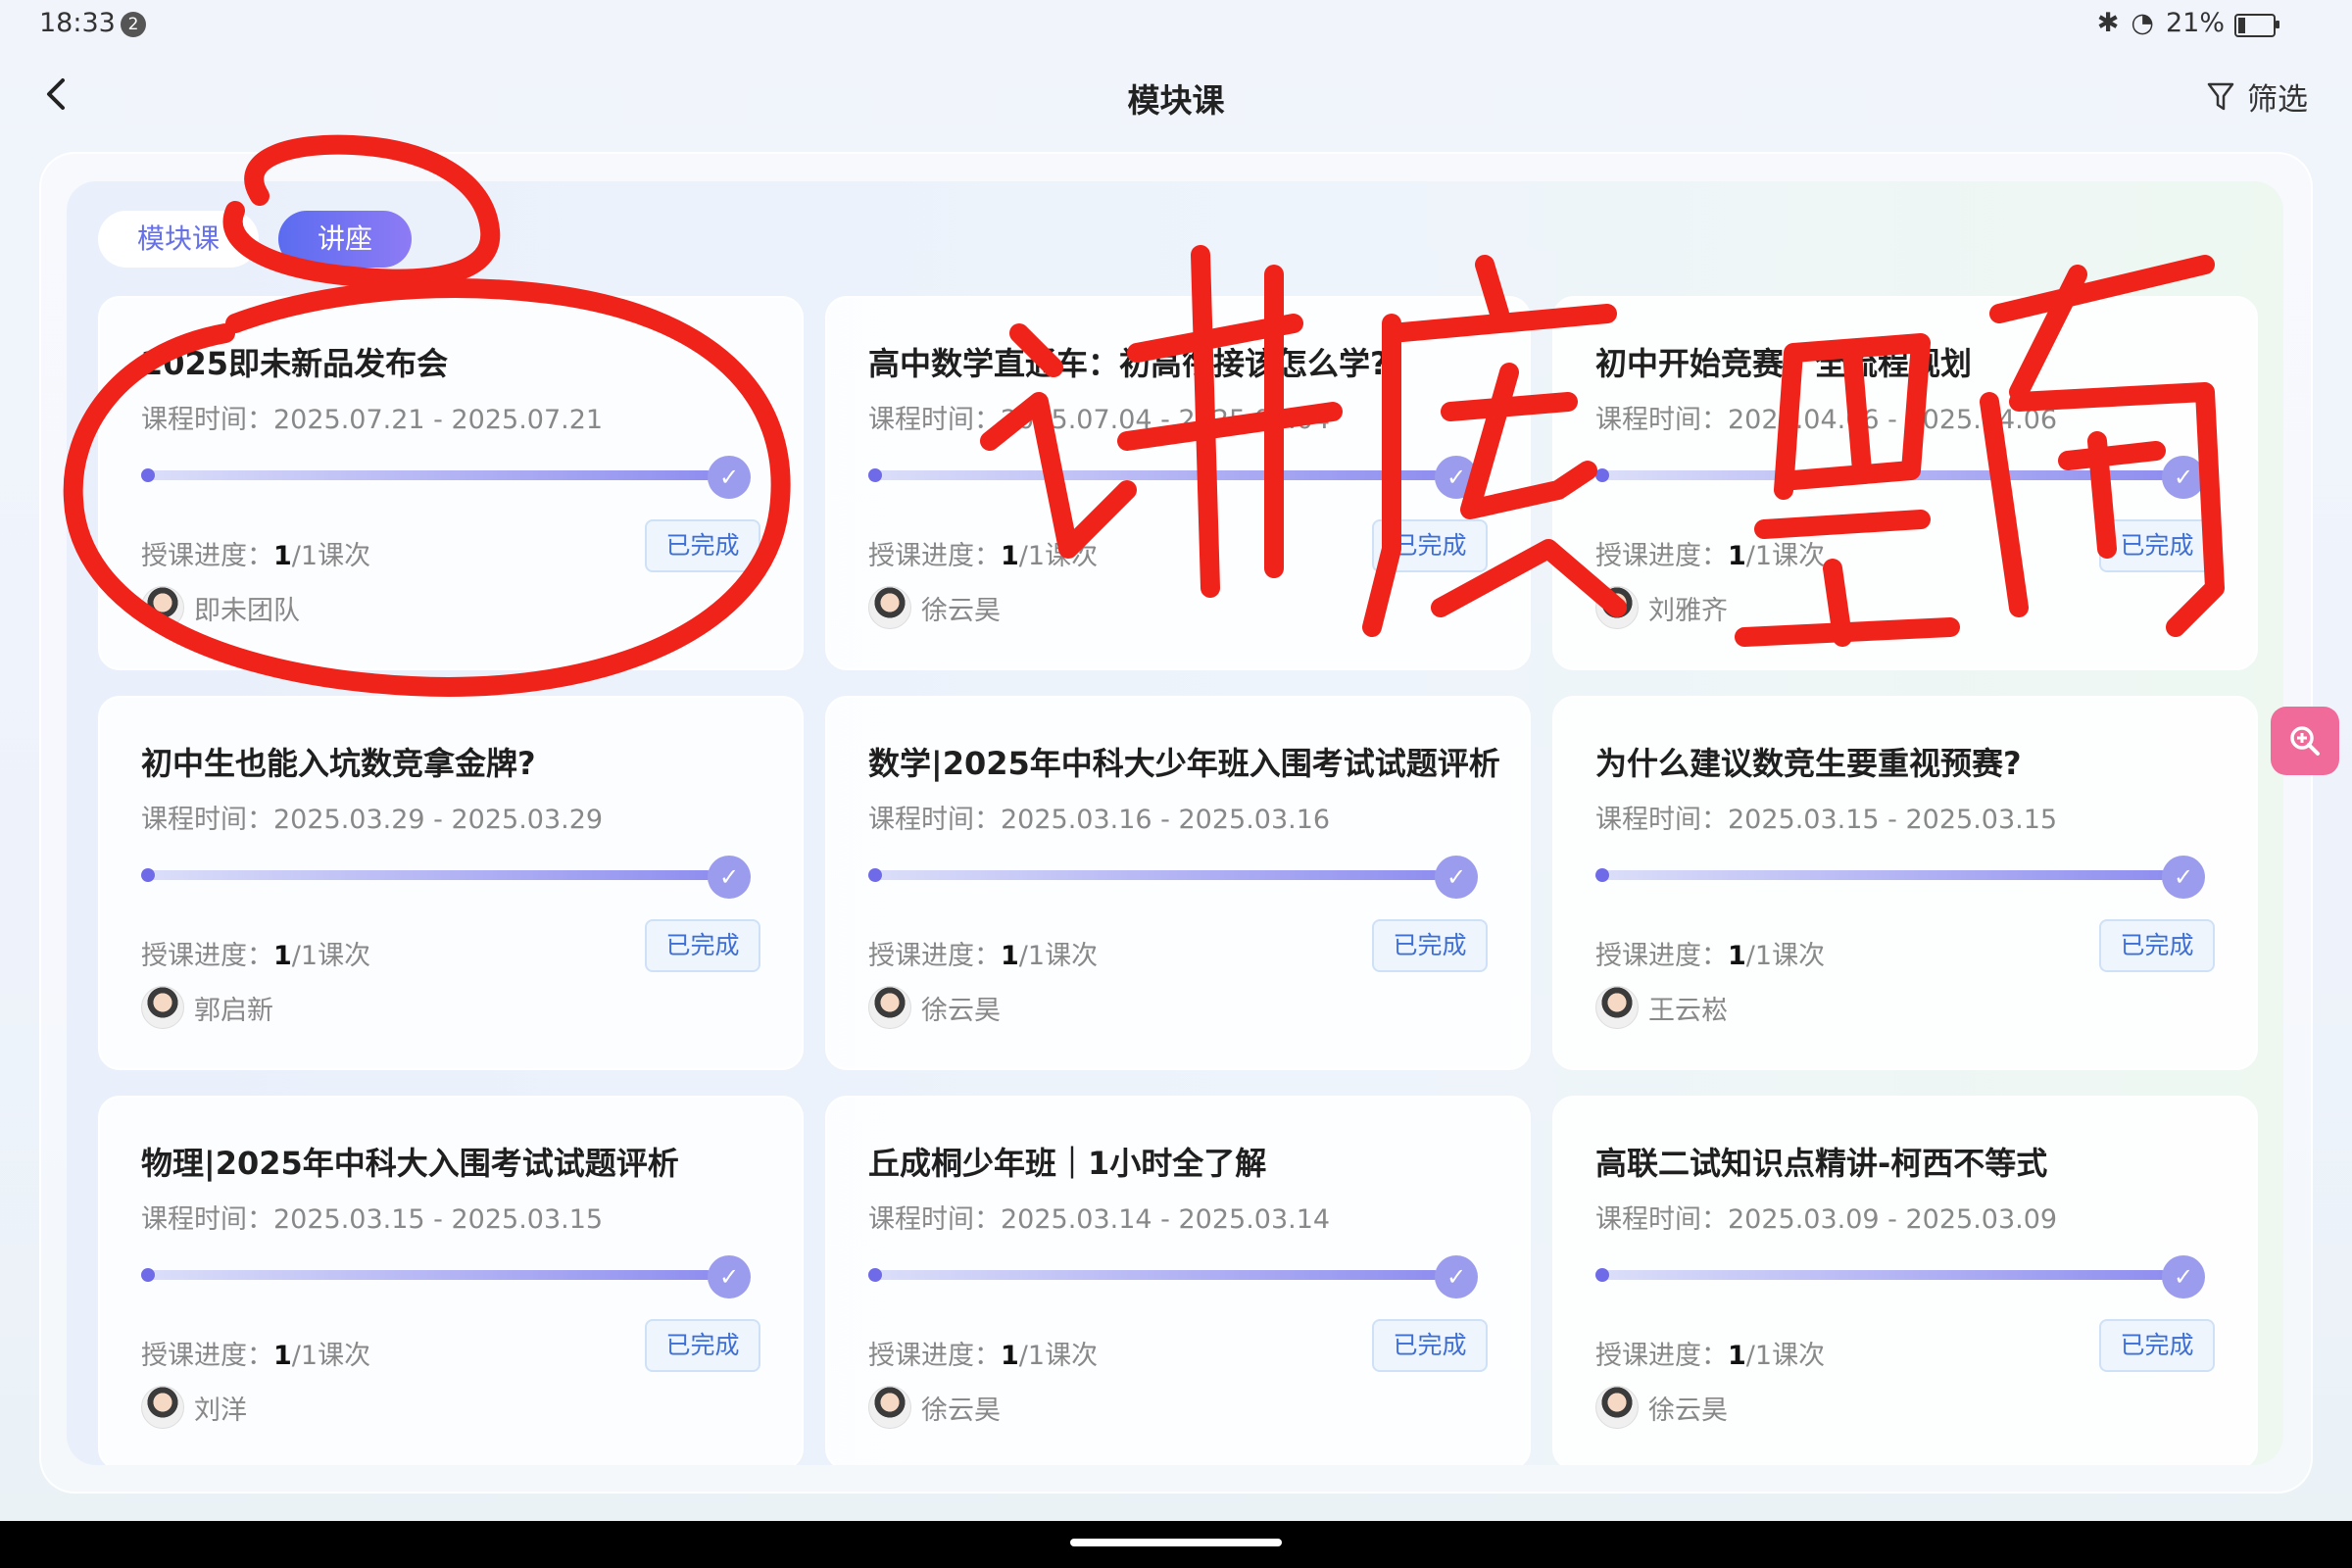 This screenshot has height=1568, width=2352. What do you see at coordinates (372, 820) in the screenshot?
I see `course-time: 课程时间：2025.03.29 - 2025.03.29` at bounding box center [372, 820].